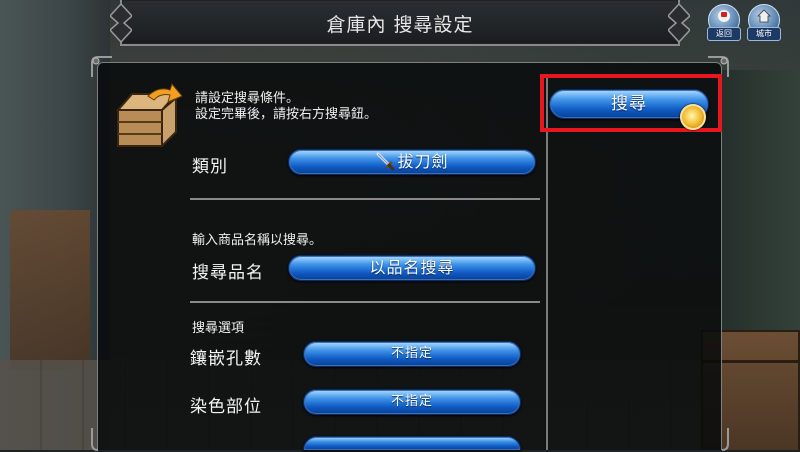  I want to click on dye-part-select-button: 不指定, so click(412, 402).